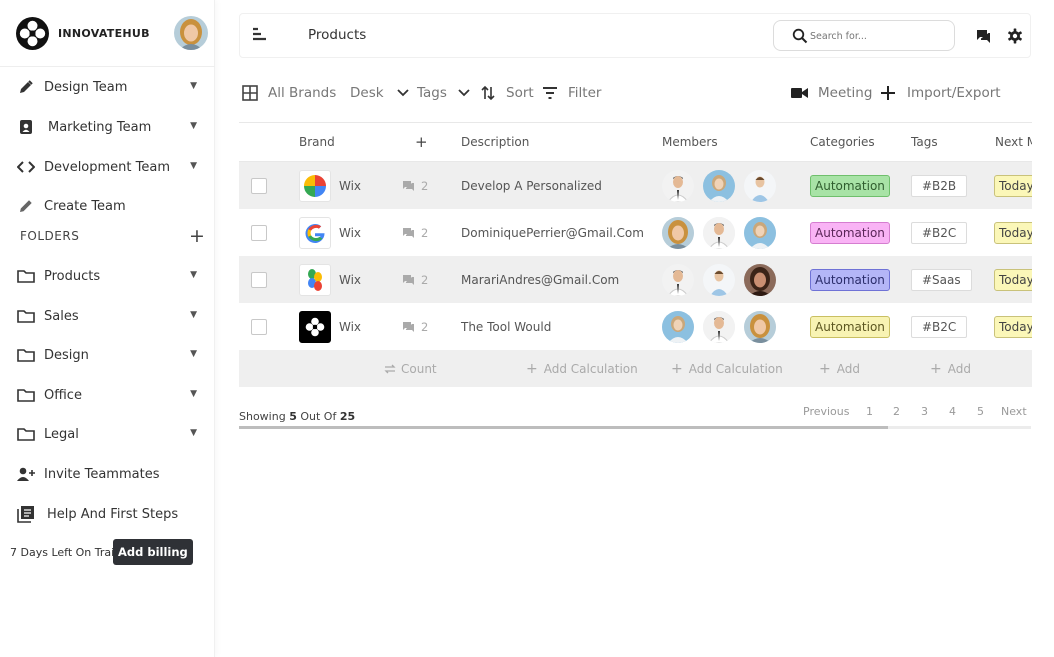 Image resolution: width=1054 pixels, height=657 pixels. I want to click on page-2-button: 2, so click(896, 411).